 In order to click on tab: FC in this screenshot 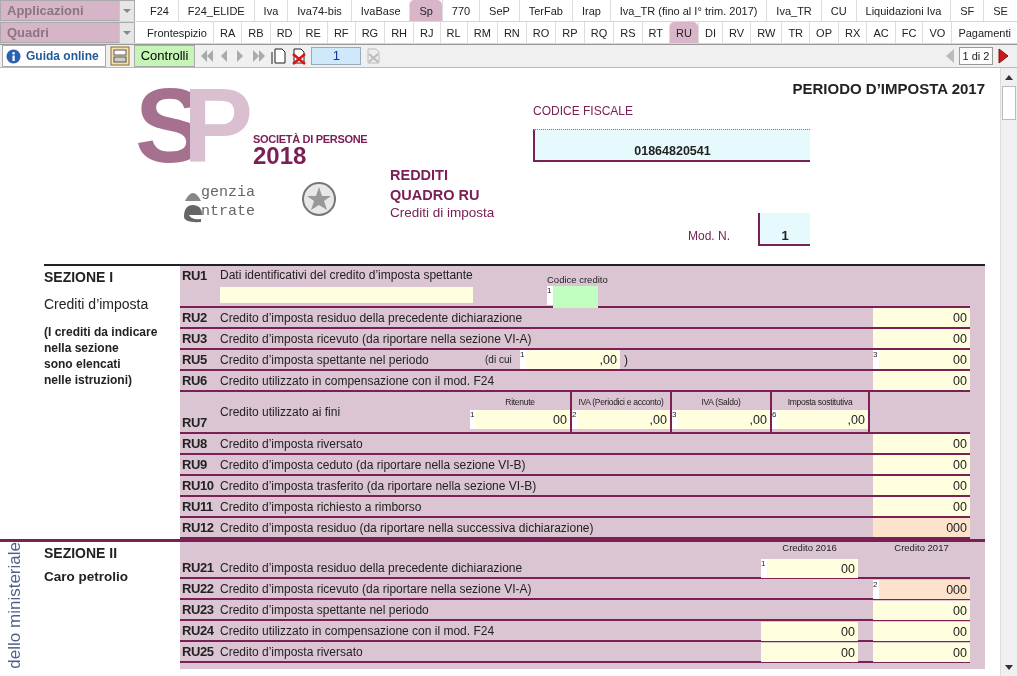, I will do `click(908, 32)`.